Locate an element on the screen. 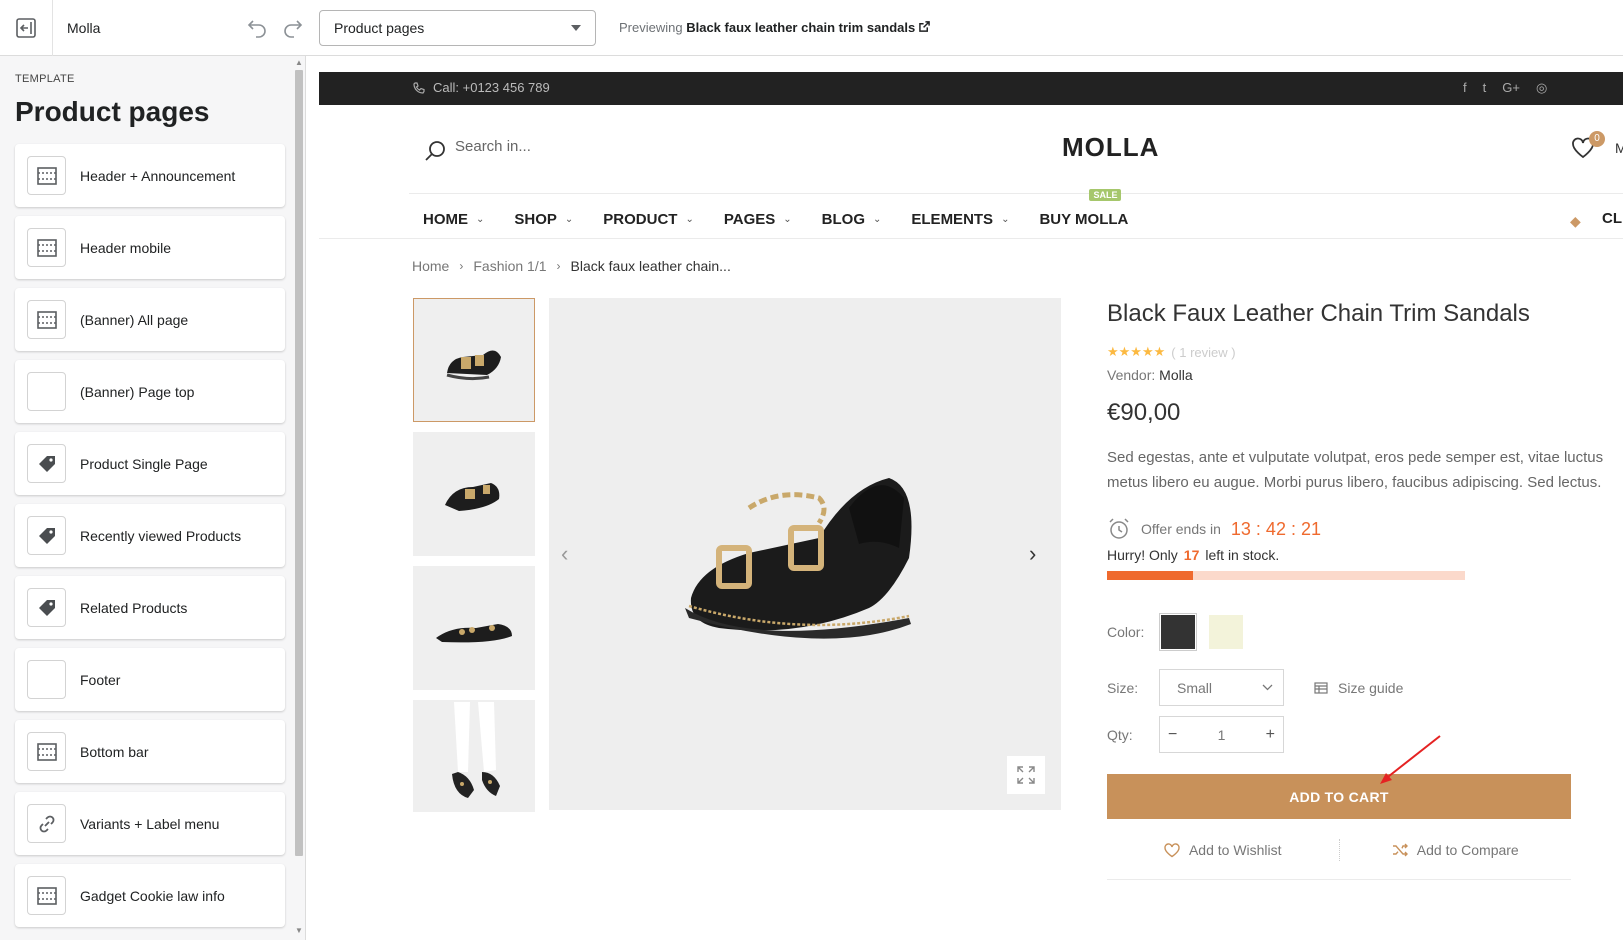 This screenshot has height=940, width=1623. diamond-icon: ◆ is located at coordinates (1575, 221).